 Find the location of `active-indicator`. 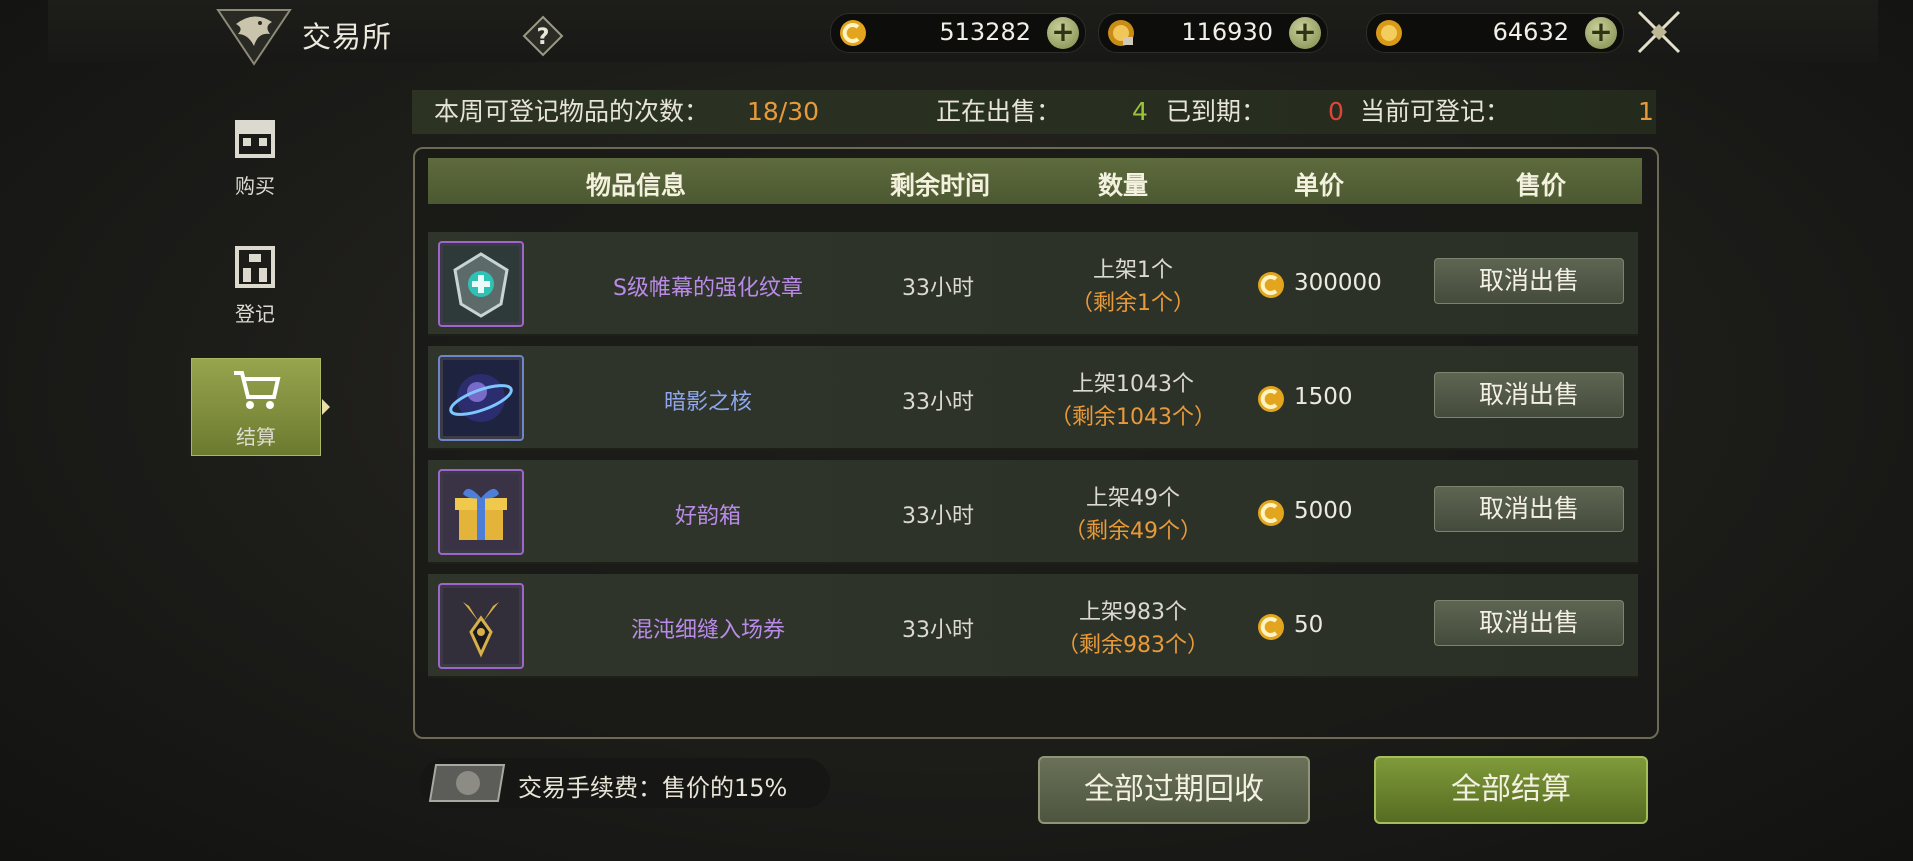

active-indicator is located at coordinates (326, 407).